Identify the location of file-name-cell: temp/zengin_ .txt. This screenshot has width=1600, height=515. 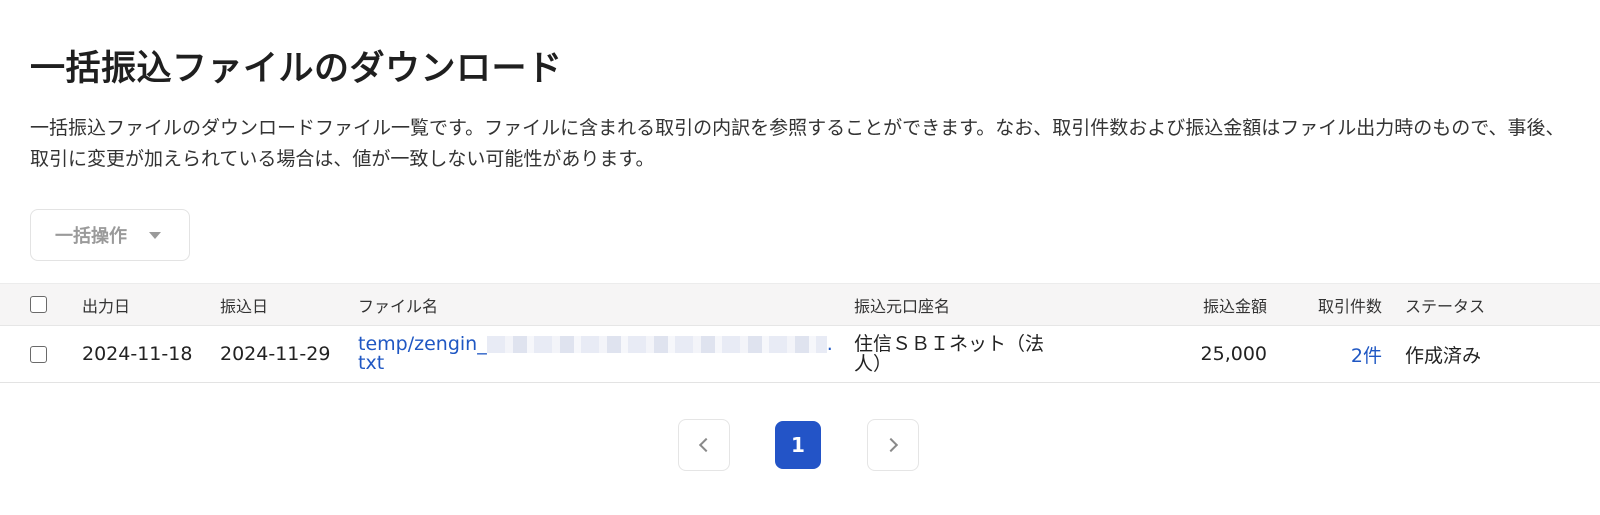
(598, 354).